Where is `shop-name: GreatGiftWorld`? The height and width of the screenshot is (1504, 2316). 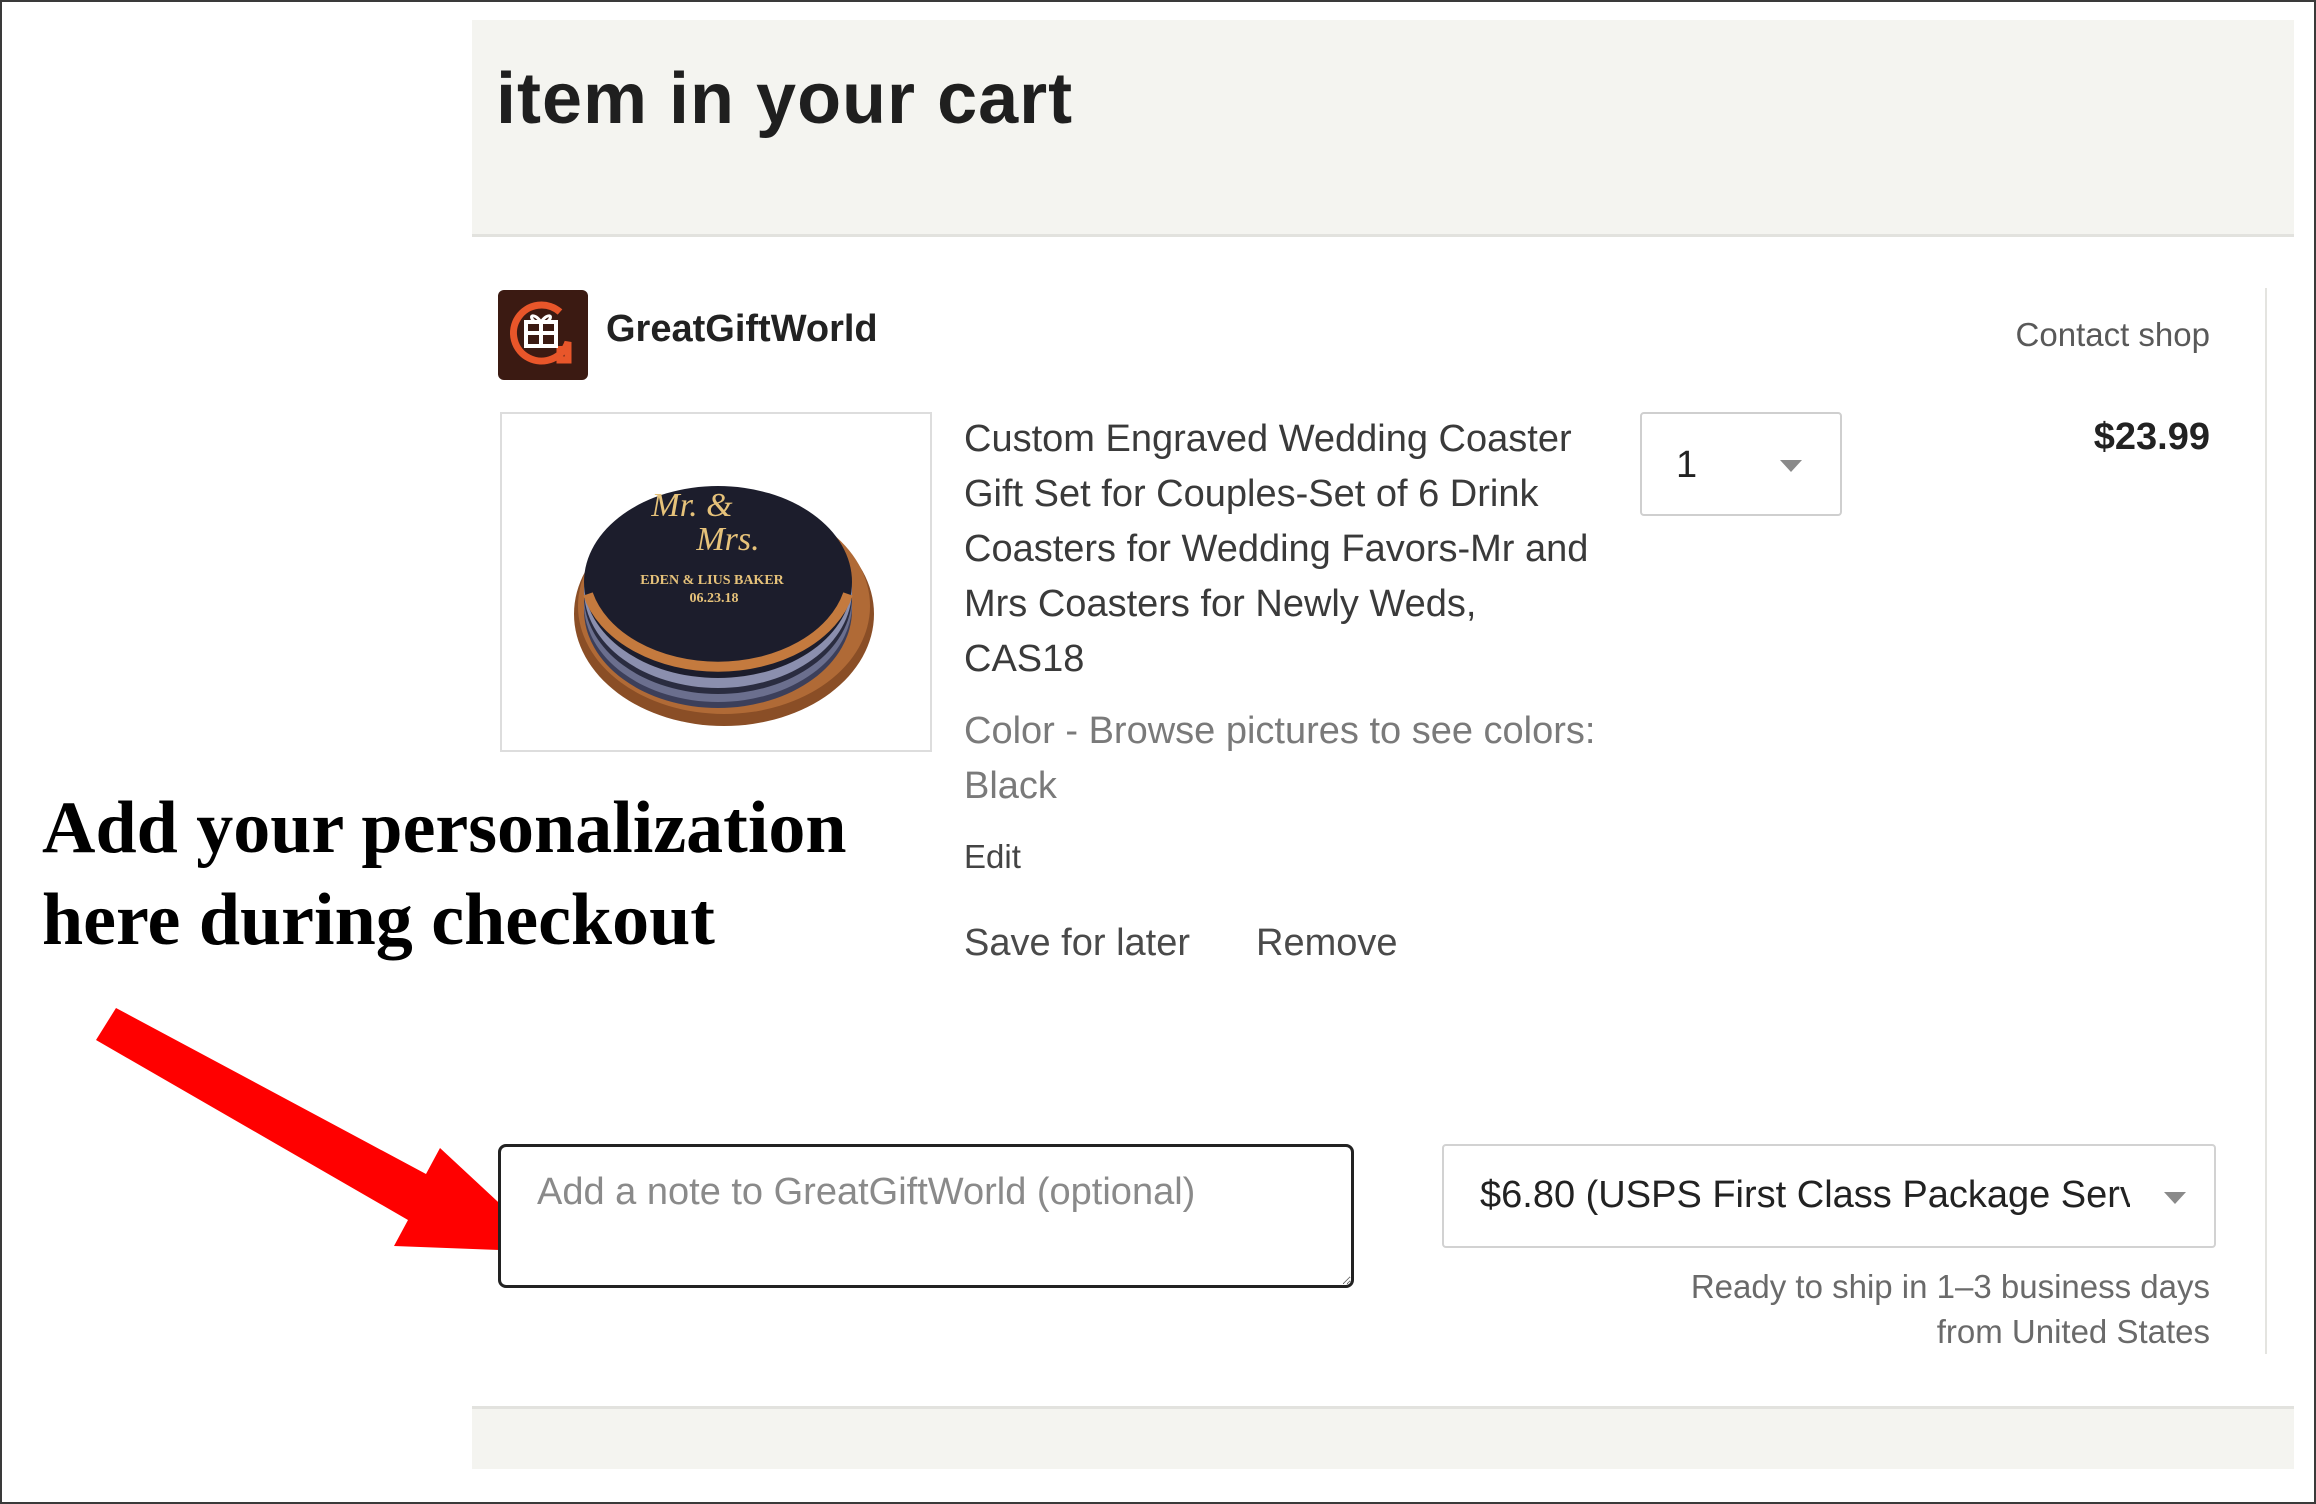
shop-name: GreatGiftWorld is located at coordinates (742, 329).